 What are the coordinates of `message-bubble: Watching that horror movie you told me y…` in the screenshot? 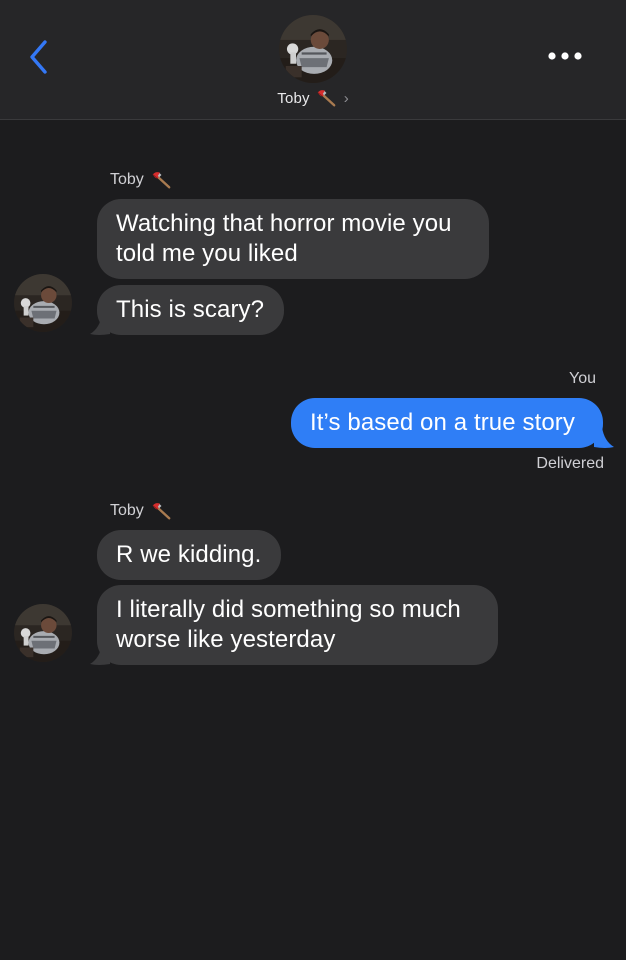 It's located at (293, 239).